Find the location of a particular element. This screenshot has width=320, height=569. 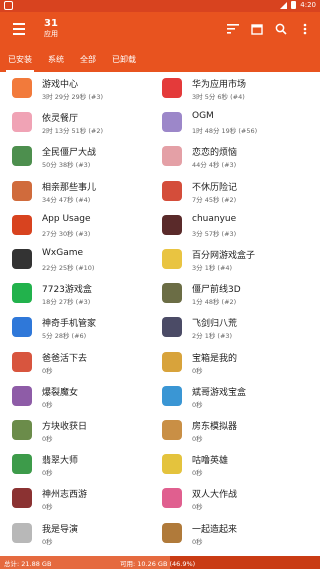

app-usage-time: 1时 48分 19秒 (#56) is located at coordinates (225, 131).